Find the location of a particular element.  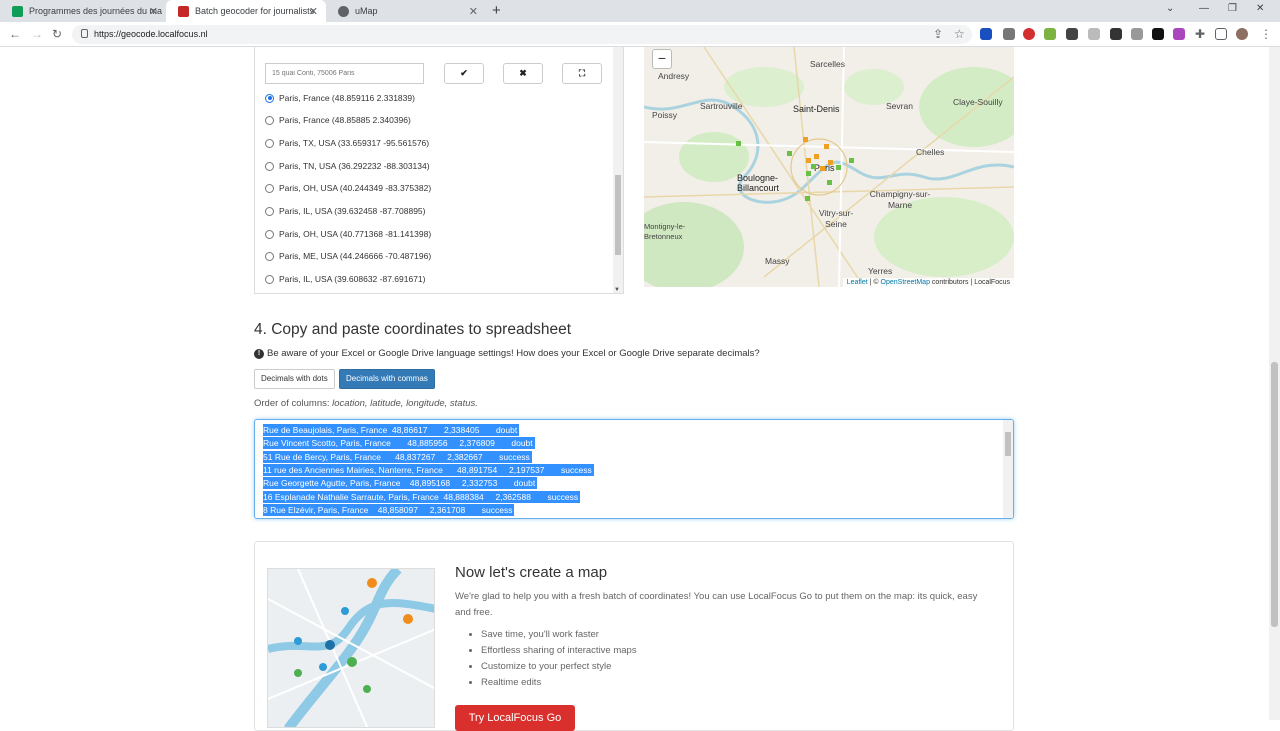

map-place-label: Poissy is located at coordinates (665, 115).